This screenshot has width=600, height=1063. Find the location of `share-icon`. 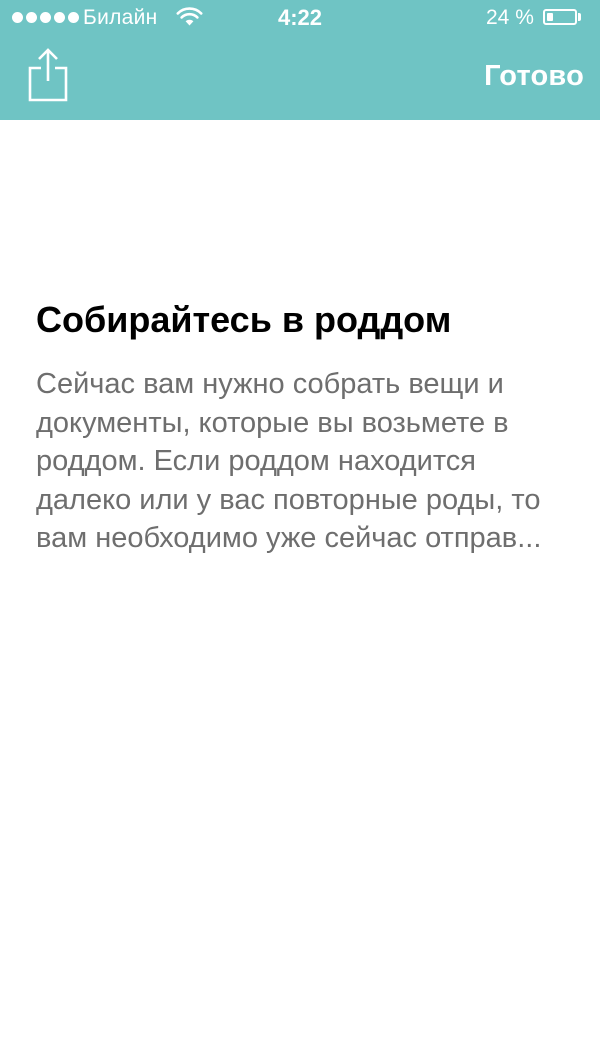

share-icon is located at coordinates (48, 75).